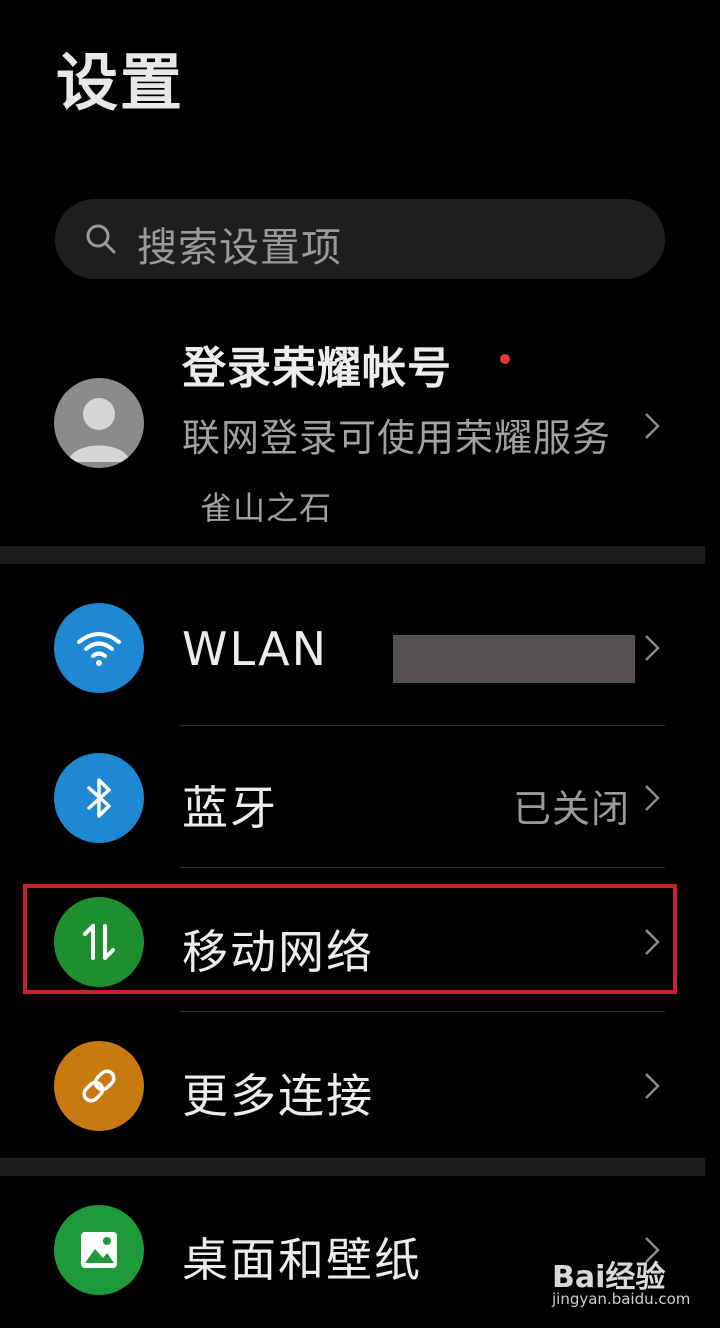 This screenshot has height=1328, width=720. Describe the element at coordinates (99, 648) in the screenshot. I see `wifi-icon` at that location.